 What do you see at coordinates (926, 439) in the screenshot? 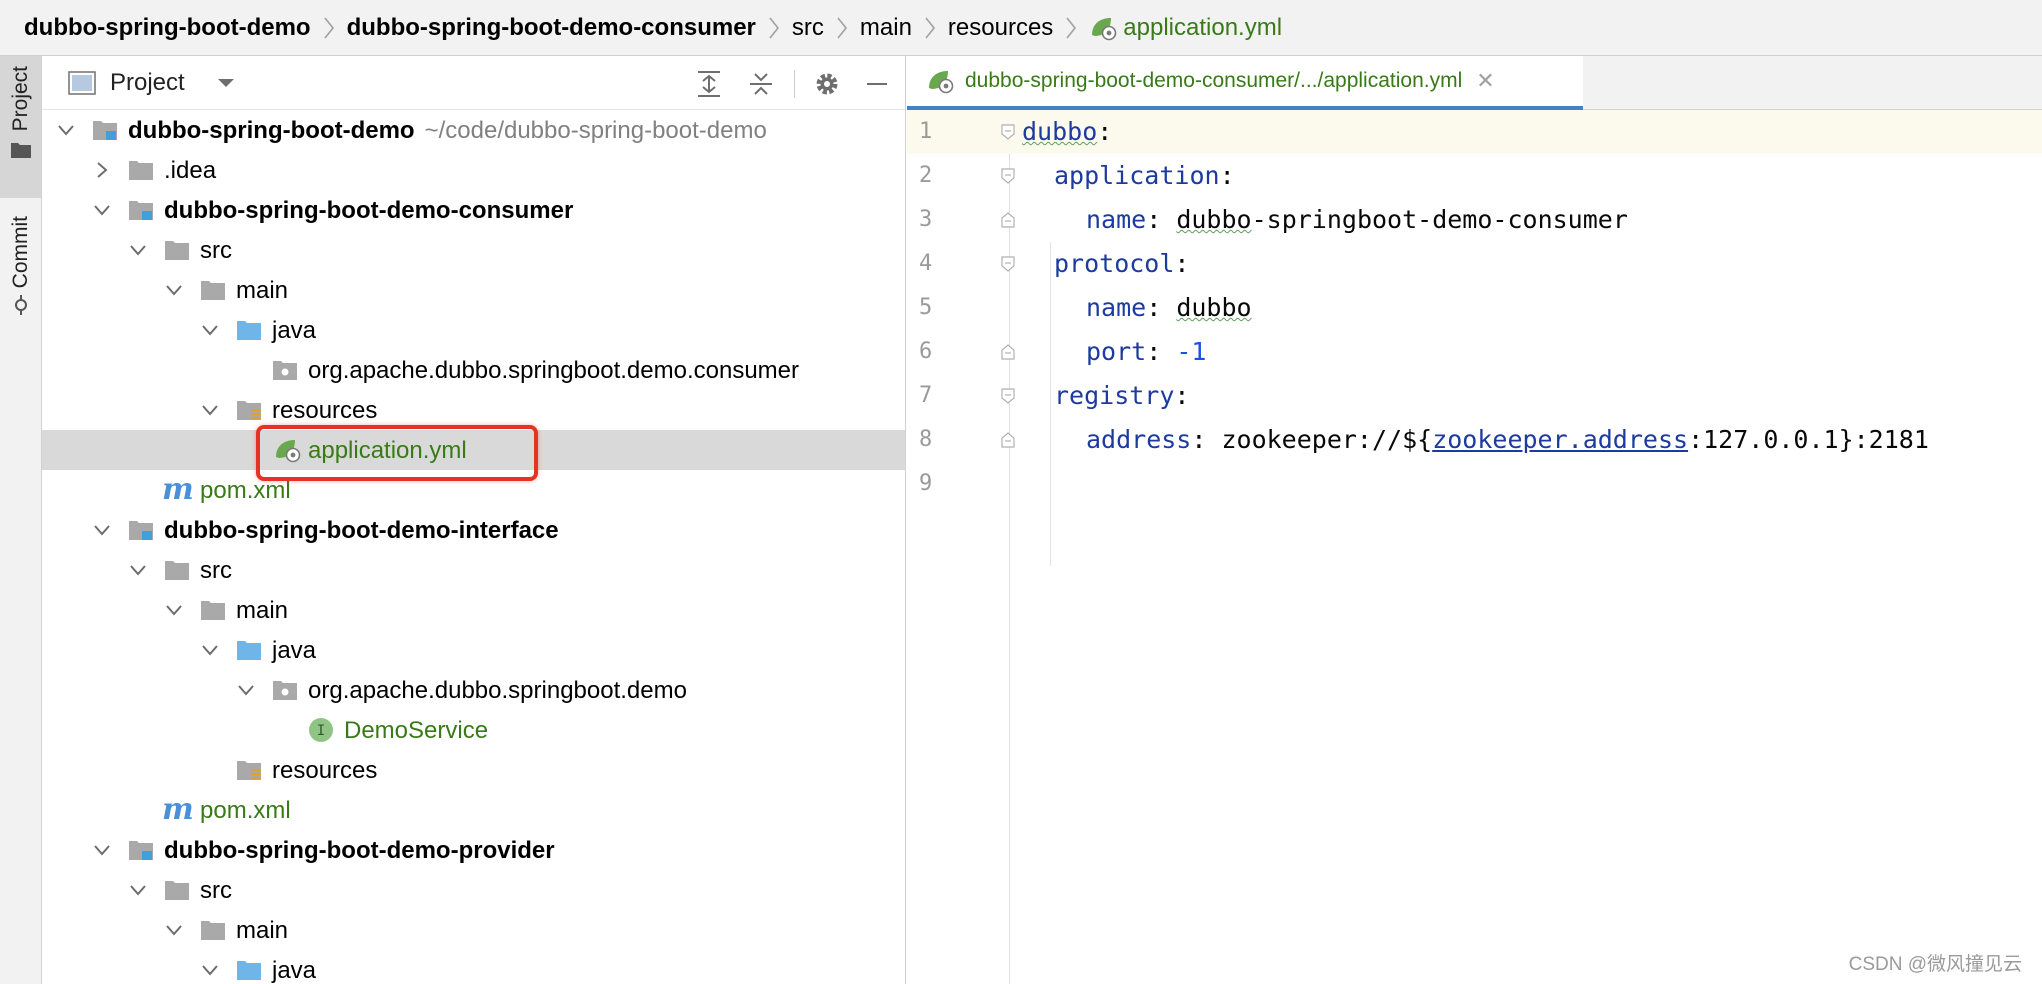
I see `line-number: 8` at bounding box center [926, 439].